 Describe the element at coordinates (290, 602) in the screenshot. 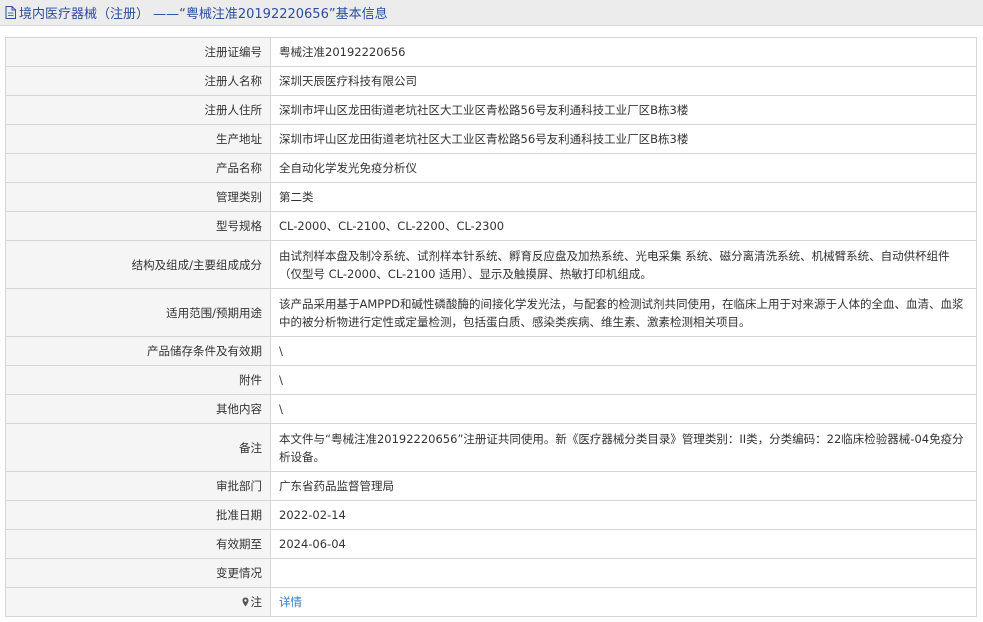

I see `details-link: 详情` at that location.